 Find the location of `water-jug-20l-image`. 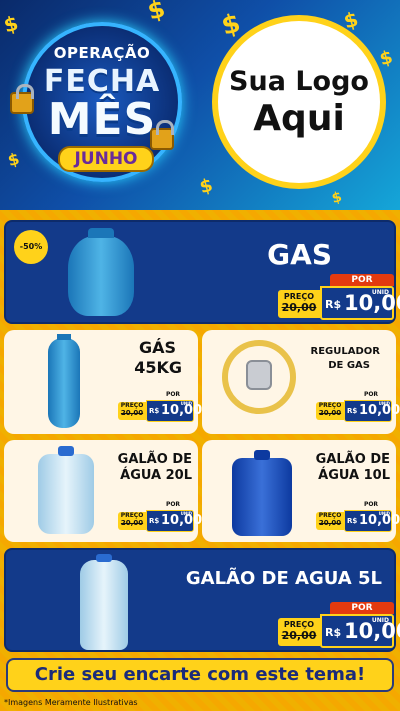

water-jug-20l-image is located at coordinates (66, 490).